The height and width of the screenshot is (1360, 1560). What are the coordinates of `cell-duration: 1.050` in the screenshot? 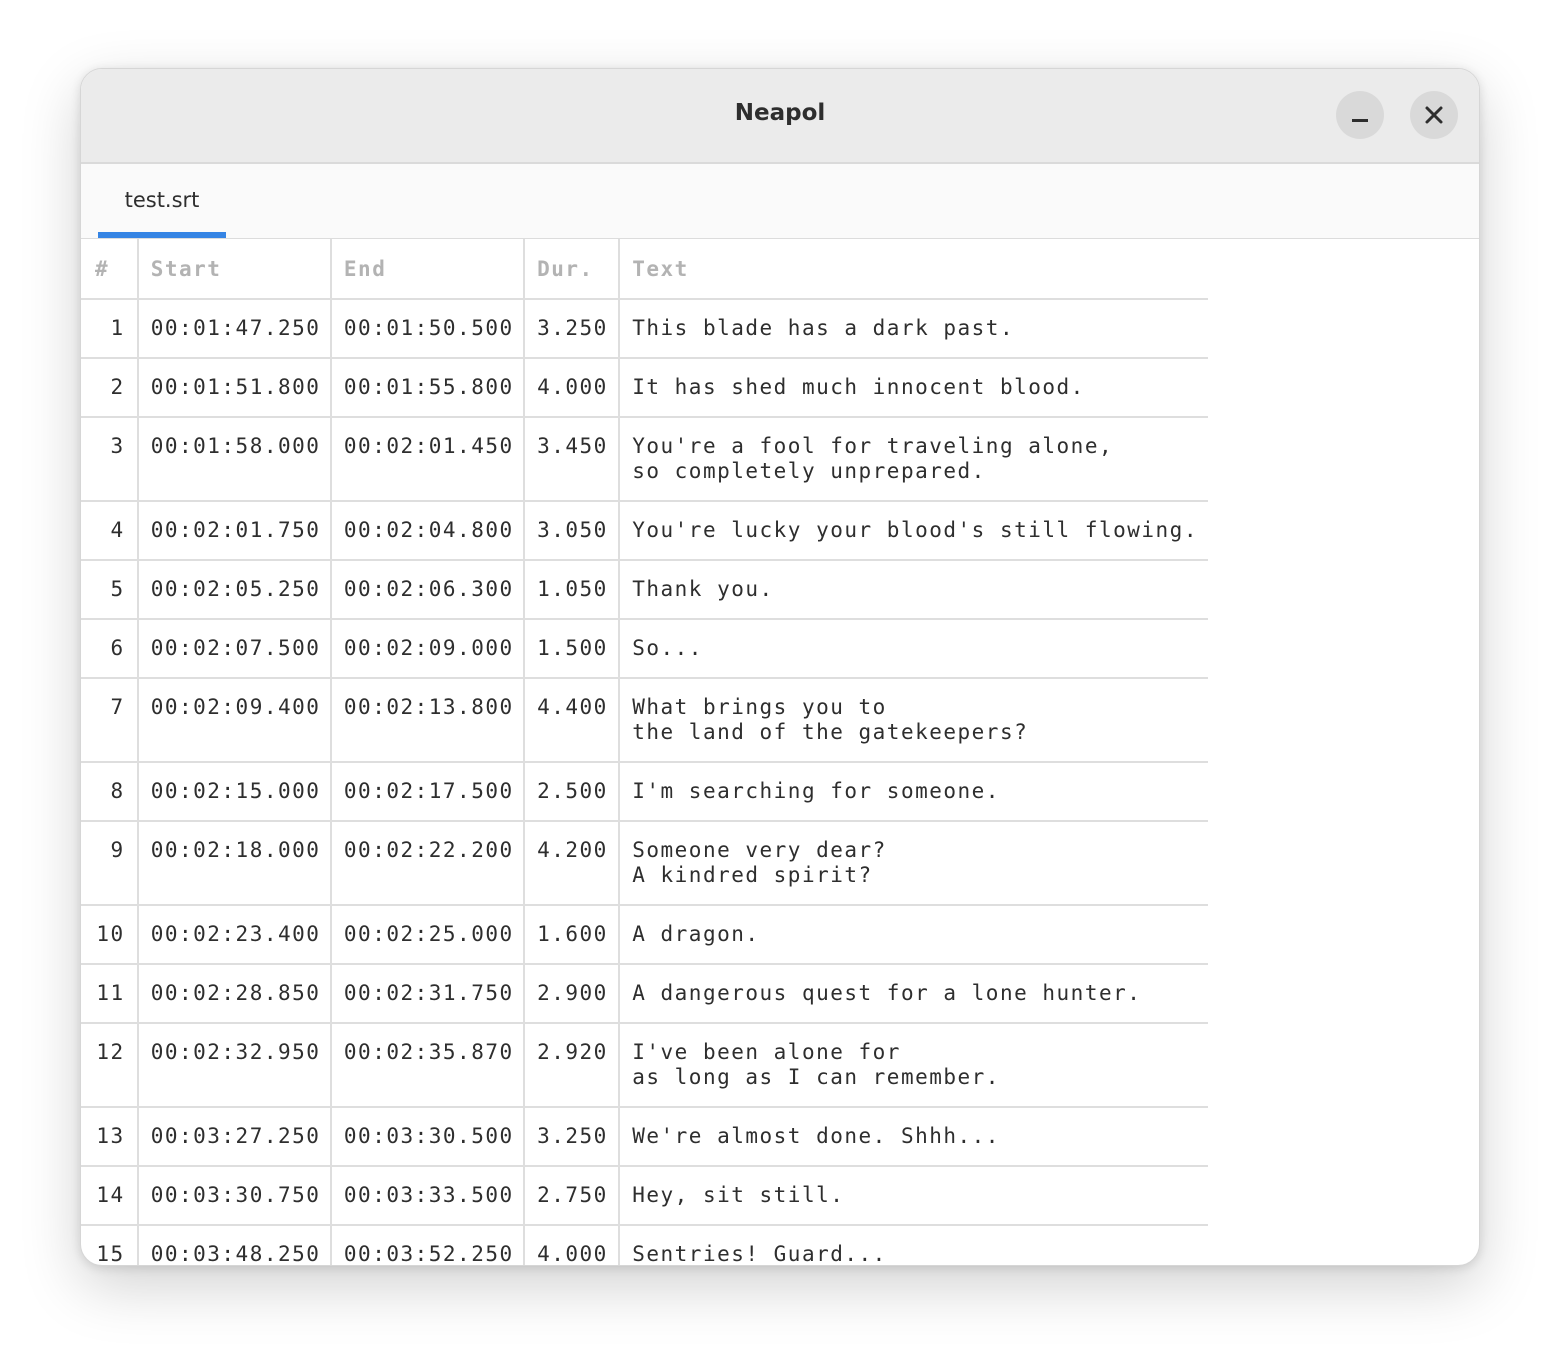 It's located at (572, 590).